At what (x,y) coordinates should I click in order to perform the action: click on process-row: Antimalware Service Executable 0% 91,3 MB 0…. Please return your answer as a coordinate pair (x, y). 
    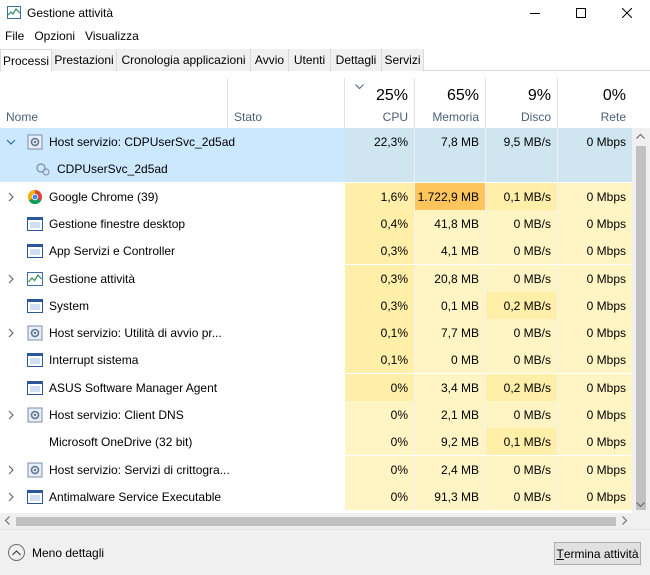
    Looking at the image, I should click on (316, 496).